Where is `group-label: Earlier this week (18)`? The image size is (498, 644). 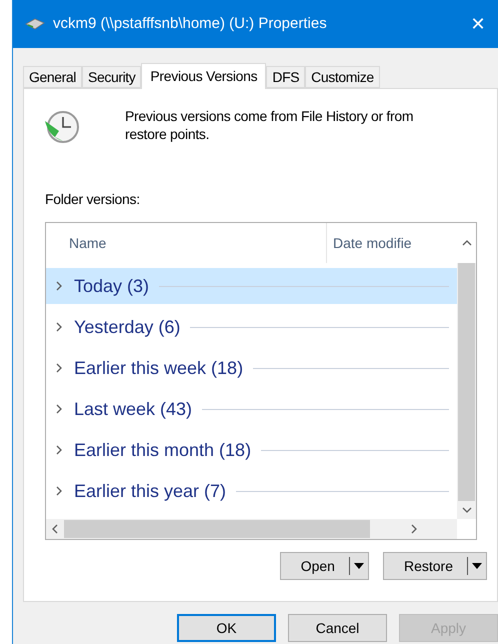 group-label: Earlier this week (18) is located at coordinates (159, 368).